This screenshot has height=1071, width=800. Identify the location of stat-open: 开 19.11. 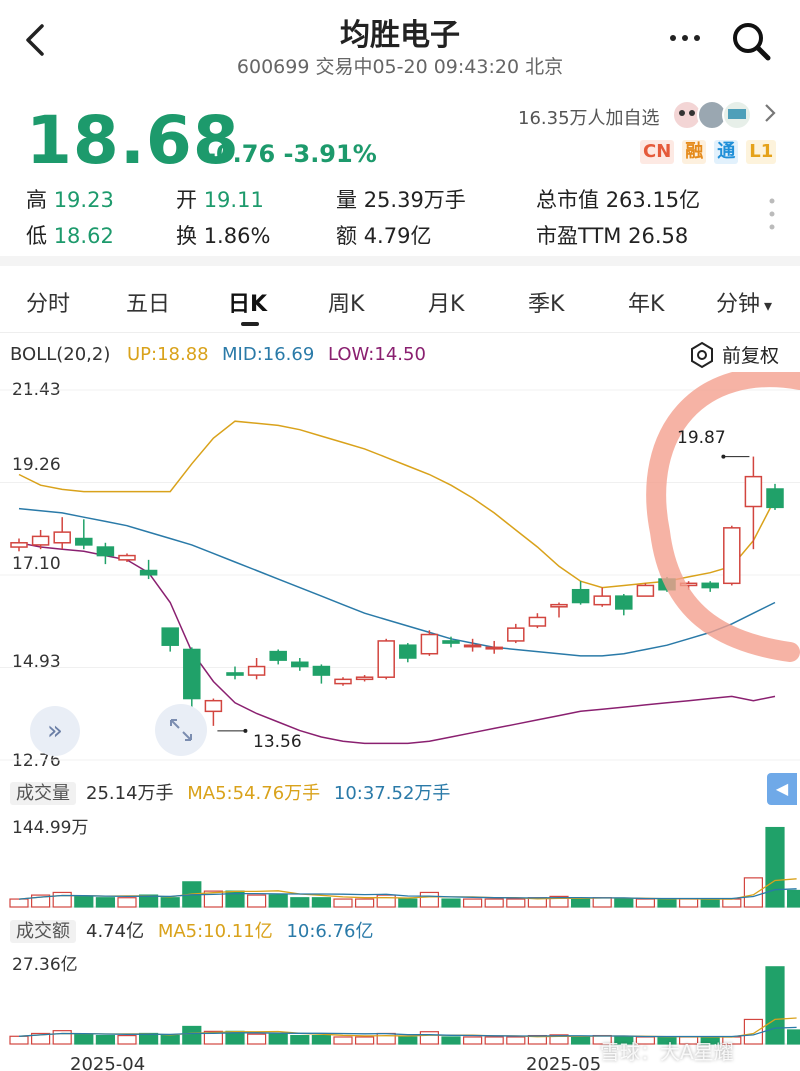
(220, 200).